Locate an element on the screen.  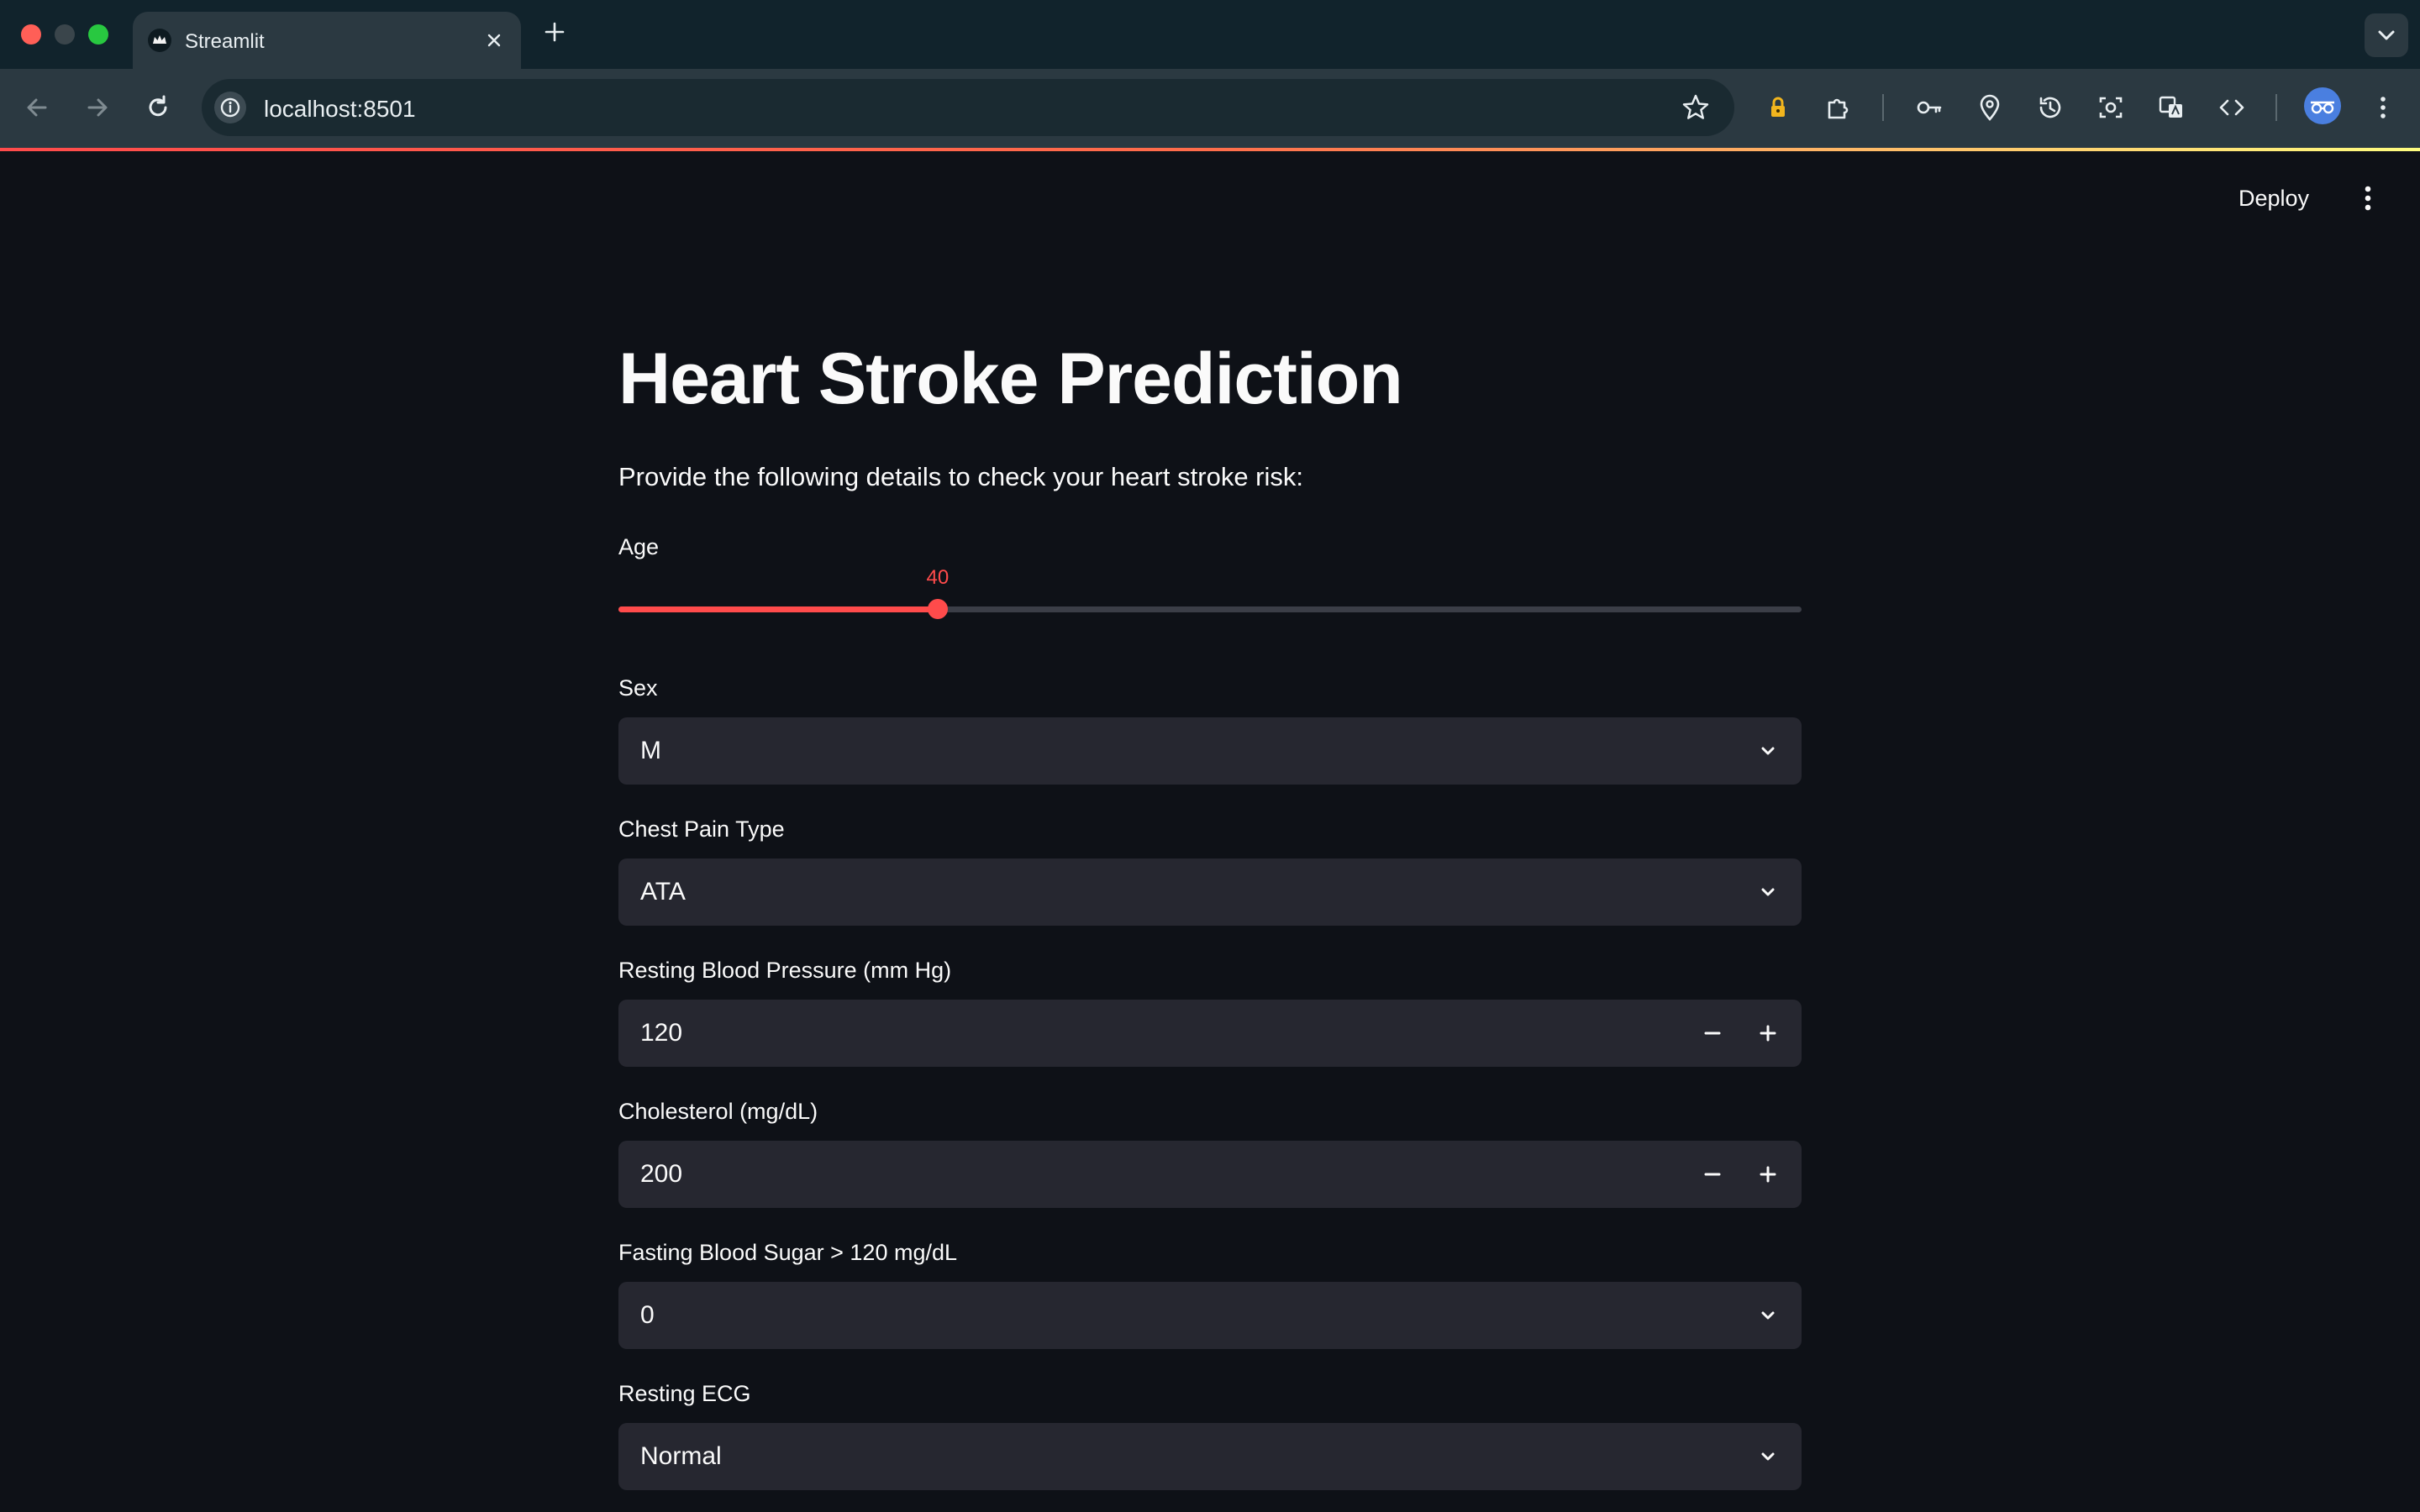
tab-search-button is located at coordinates (2387, 35).